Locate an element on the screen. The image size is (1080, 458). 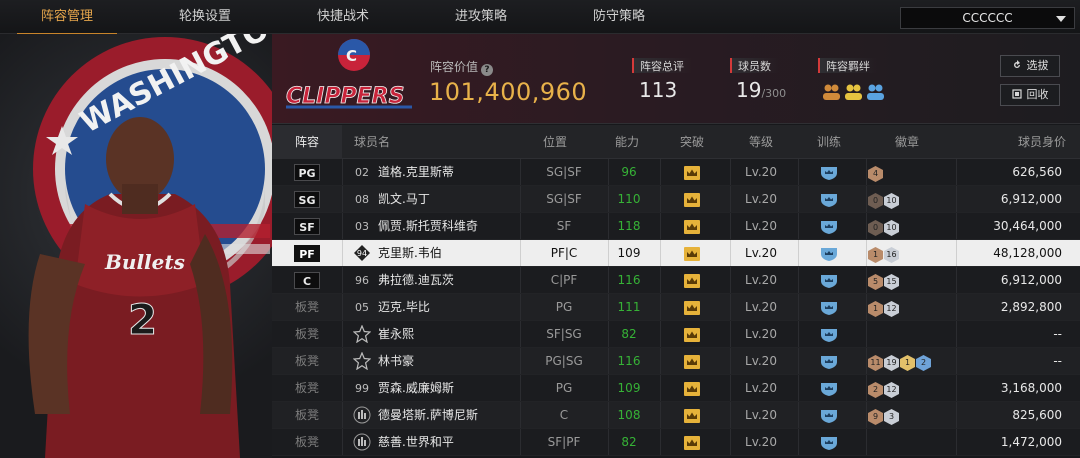
tab-quick-tactics: 快捷战术 is located at coordinates (343, 17).